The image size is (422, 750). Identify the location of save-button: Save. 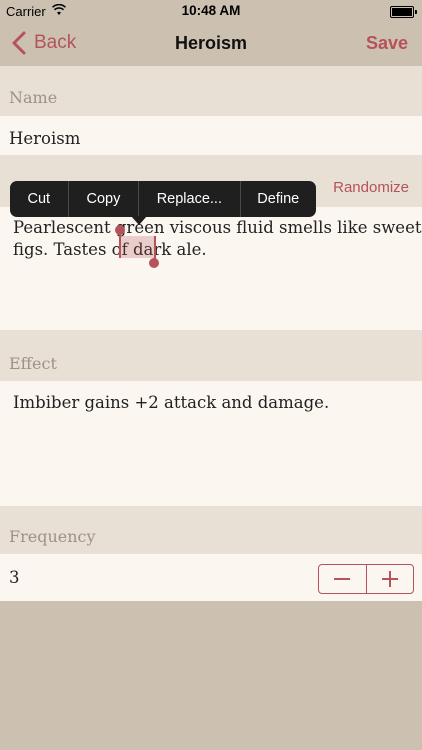
(387, 43).